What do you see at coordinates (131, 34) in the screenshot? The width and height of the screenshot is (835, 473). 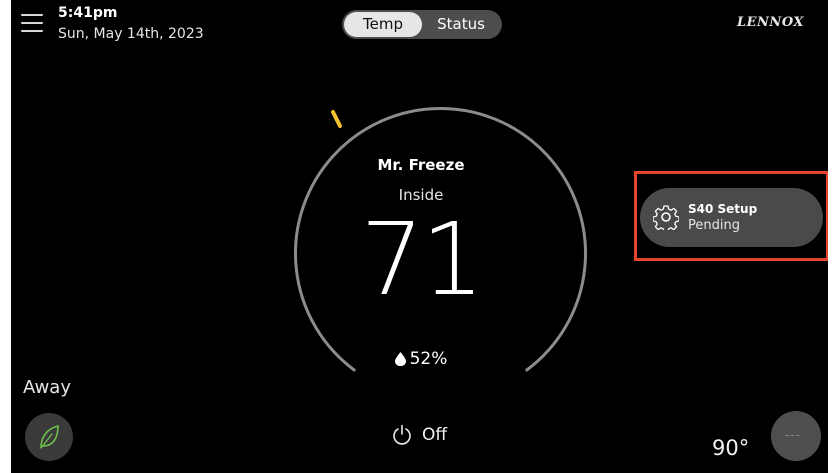 I see `clock-date: Sun, May 14th, 2023` at bounding box center [131, 34].